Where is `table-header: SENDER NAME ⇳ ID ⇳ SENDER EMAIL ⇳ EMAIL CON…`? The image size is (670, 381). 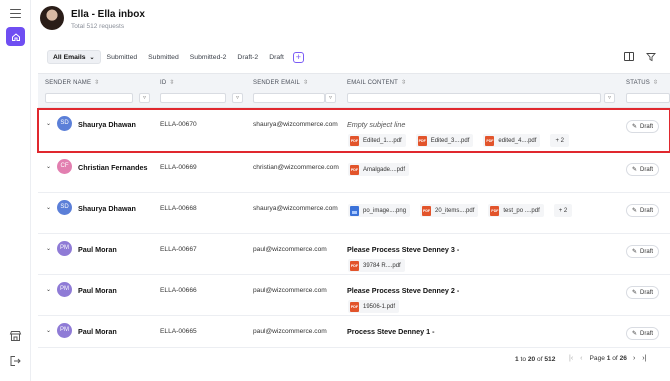 table-header: SENDER NAME ⇳ ID ⇳ SENDER EMAIL ⇳ EMAIL CON… is located at coordinates (354, 90).